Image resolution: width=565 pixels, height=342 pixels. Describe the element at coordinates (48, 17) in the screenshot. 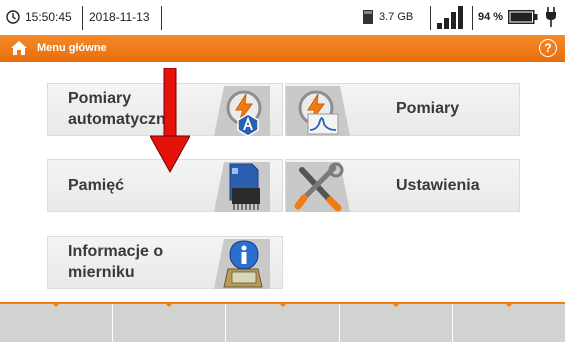

I see `time-text: 15:50:45` at that location.